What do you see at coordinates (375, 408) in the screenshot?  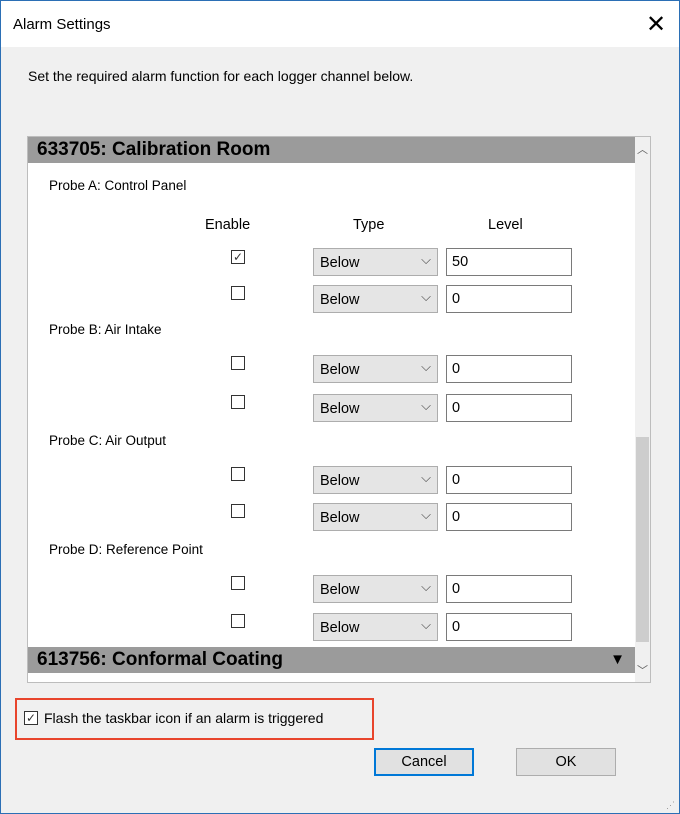 I see `type-select-b2: Below ⌵` at bounding box center [375, 408].